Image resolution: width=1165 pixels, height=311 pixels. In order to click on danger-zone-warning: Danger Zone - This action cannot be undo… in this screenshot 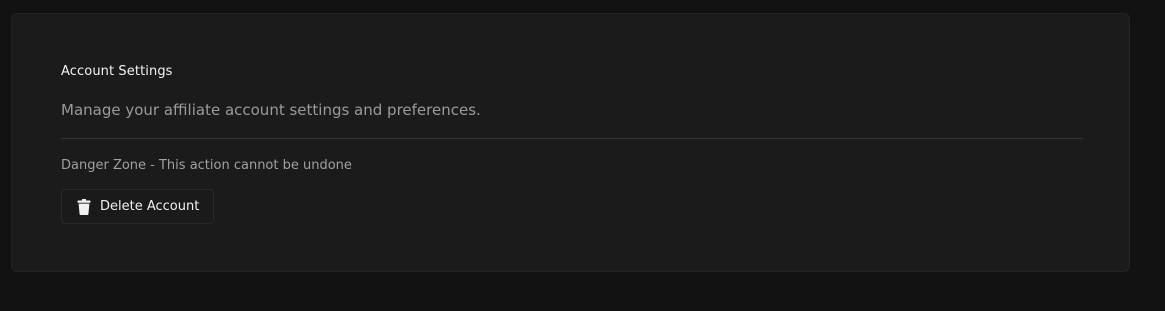, I will do `click(206, 165)`.